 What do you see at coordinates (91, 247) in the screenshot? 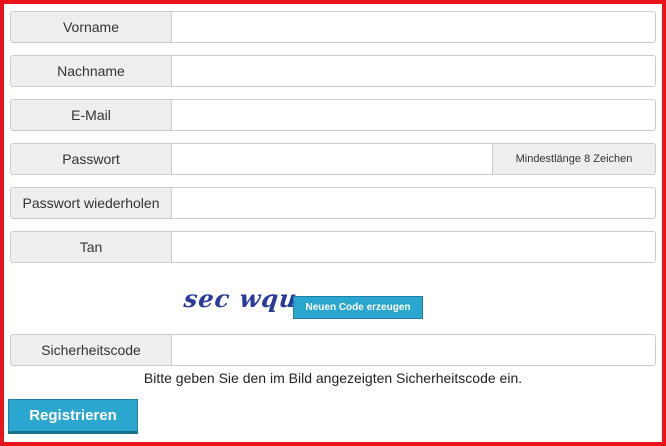
I see `tan-label: Tan` at bounding box center [91, 247].